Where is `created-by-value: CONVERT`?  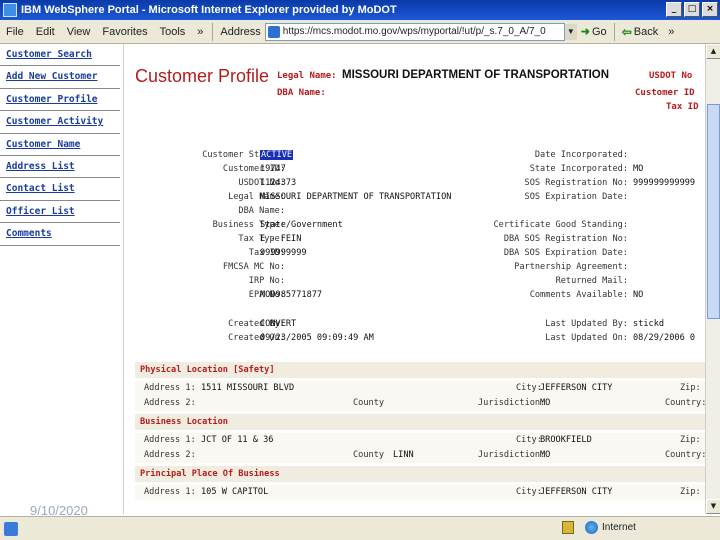
created-by-value: CONVERT is located at coordinates (278, 324).